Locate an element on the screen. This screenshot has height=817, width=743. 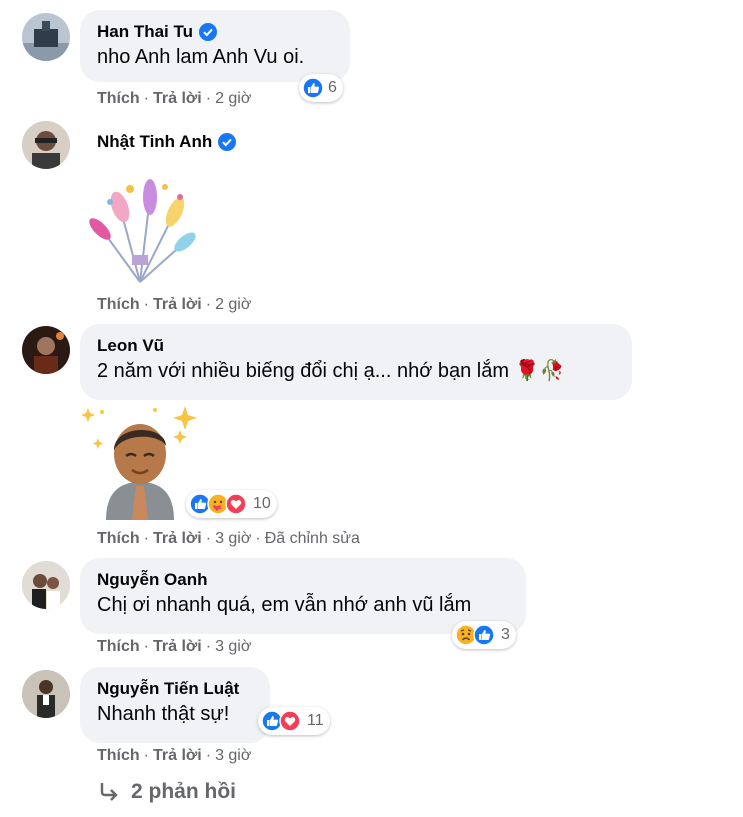
reaction-summary: 3 is located at coordinates (484, 635).